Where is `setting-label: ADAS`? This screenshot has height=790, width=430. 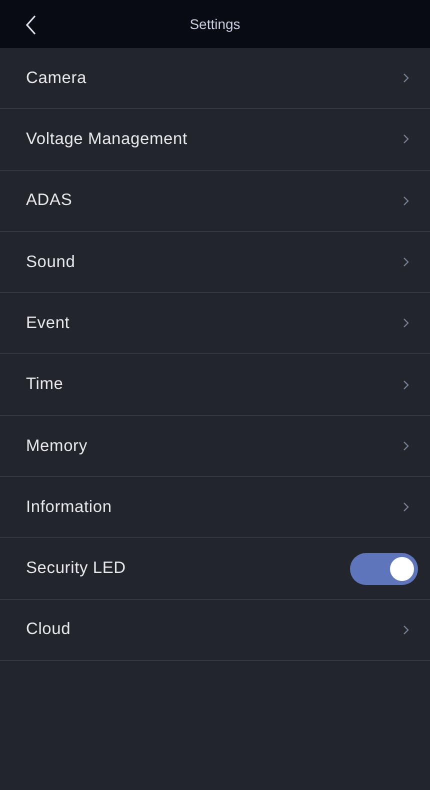 setting-label: ADAS is located at coordinates (49, 201).